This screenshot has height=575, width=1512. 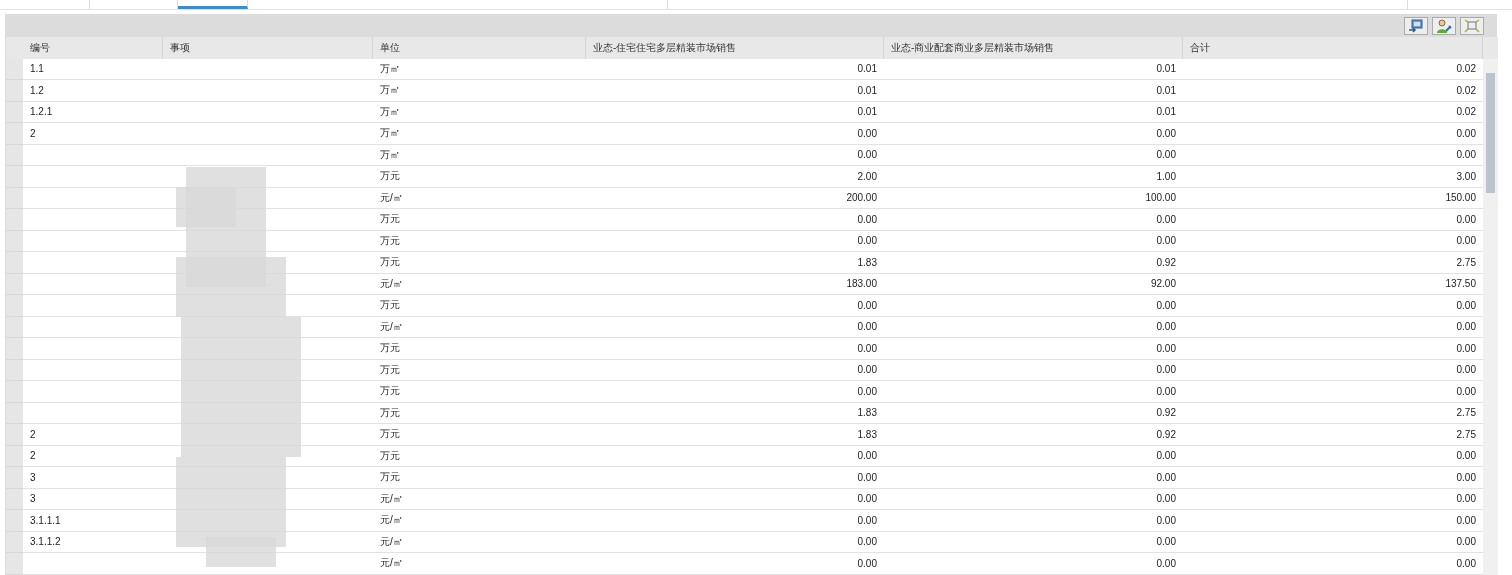 What do you see at coordinates (93, 48) in the screenshot?
I see `column-header: 编号` at bounding box center [93, 48].